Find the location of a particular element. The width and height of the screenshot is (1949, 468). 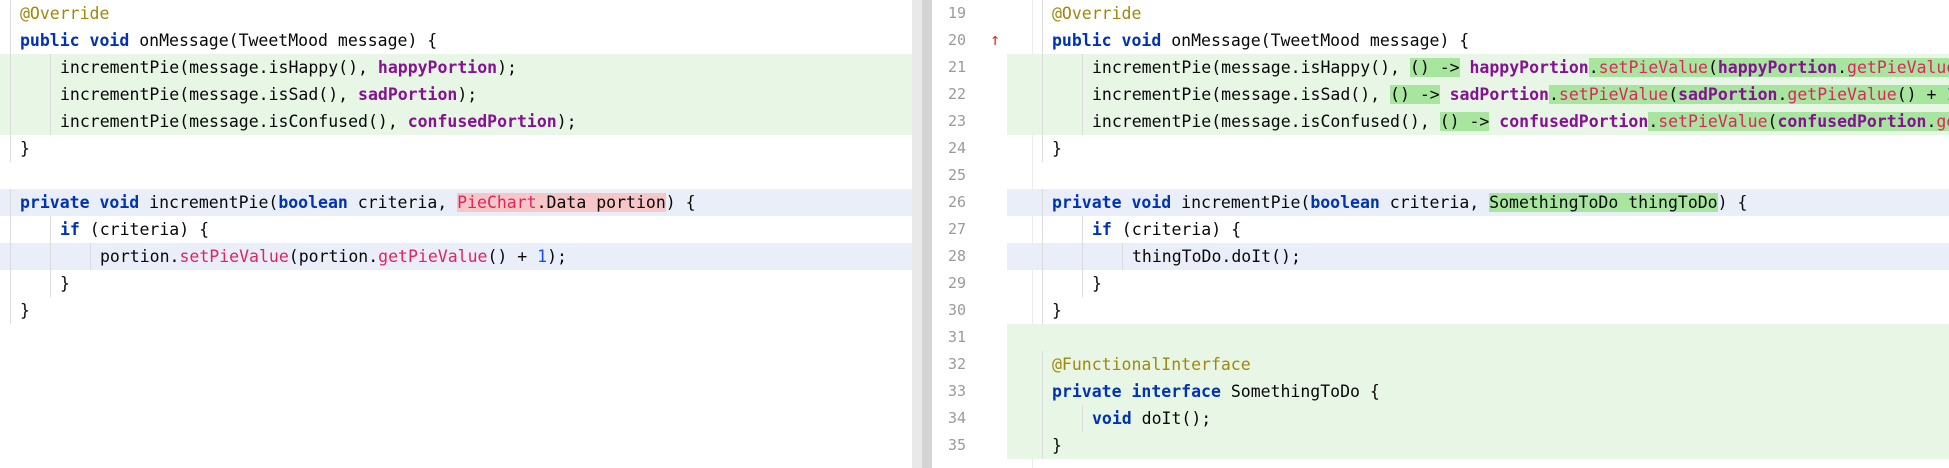

code-text: } is located at coordinates (25, 310).